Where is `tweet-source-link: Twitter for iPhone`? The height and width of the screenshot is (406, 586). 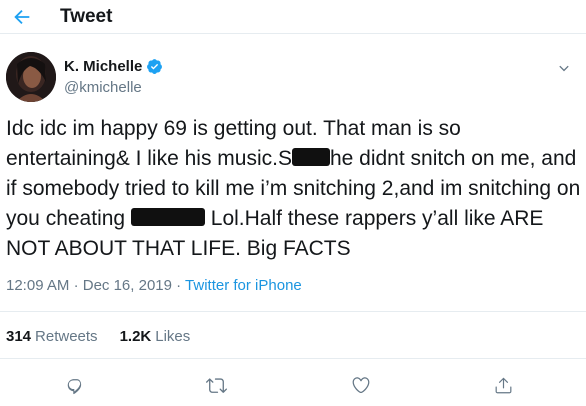
tweet-source-link: Twitter for iPhone is located at coordinates (243, 285).